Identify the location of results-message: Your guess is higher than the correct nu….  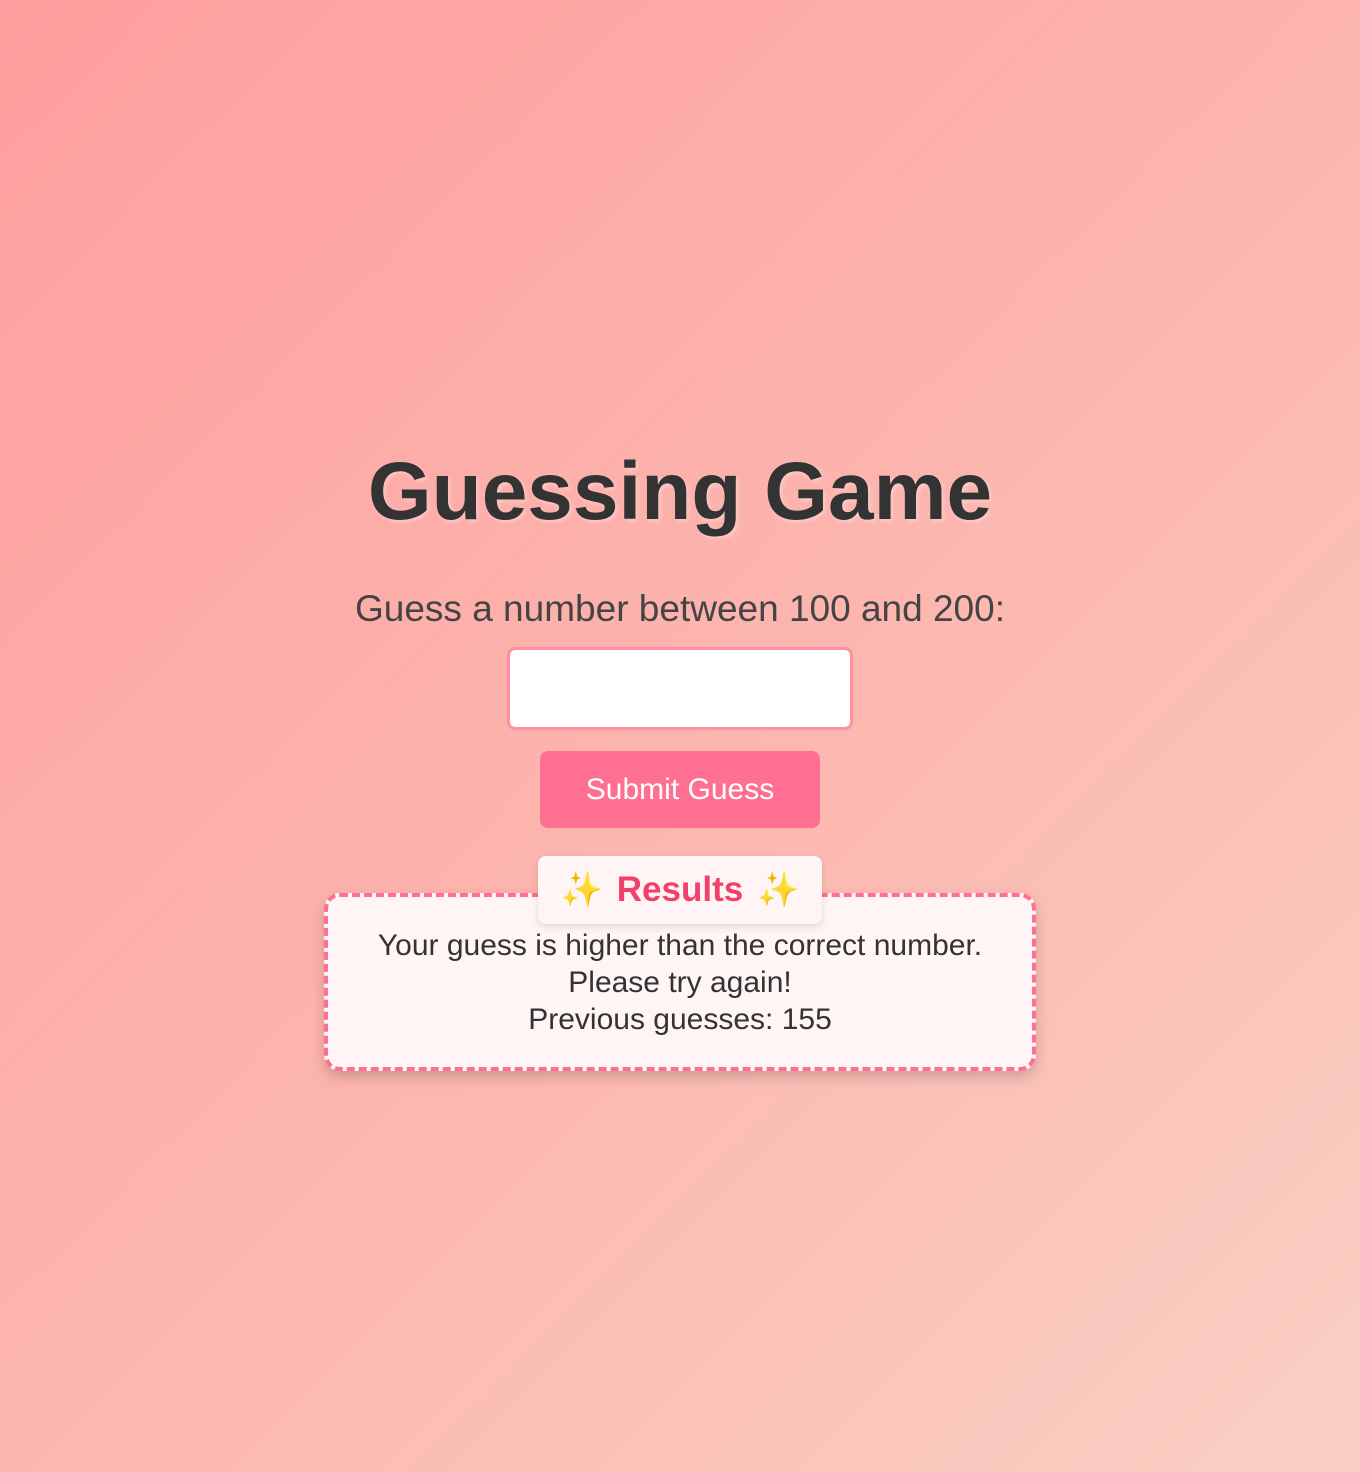
(680, 982).